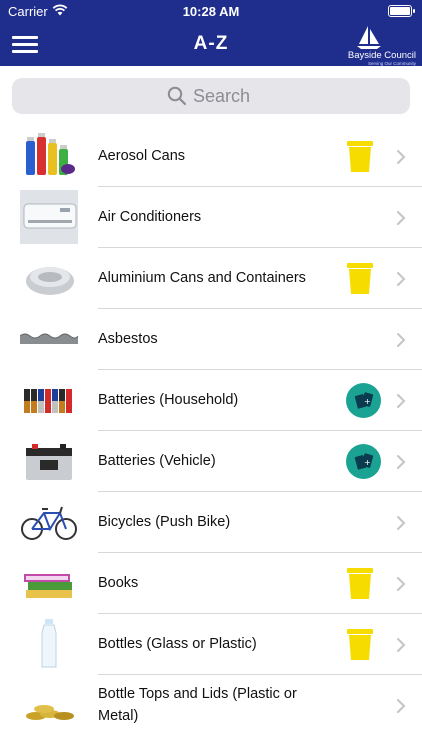 The height and width of the screenshot is (750, 422). What do you see at coordinates (197, 705) in the screenshot?
I see `item-label: Bottle Tops and Lids (Plastic or Metal)` at bounding box center [197, 705].